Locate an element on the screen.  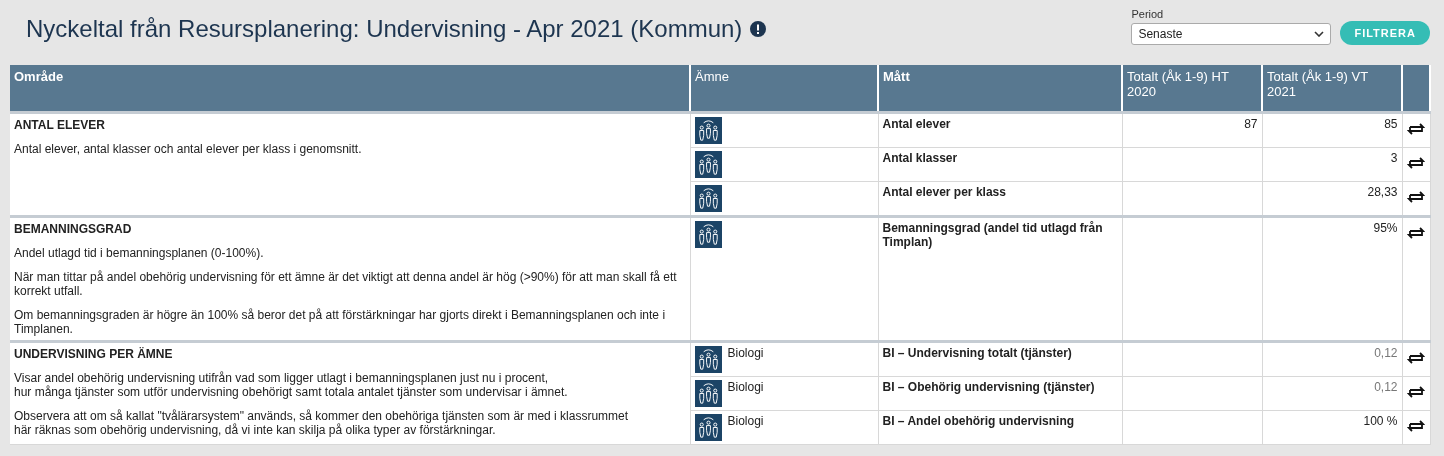
column-header: Totalt (Åk 1-9) VT 2021 is located at coordinates (1332, 89).